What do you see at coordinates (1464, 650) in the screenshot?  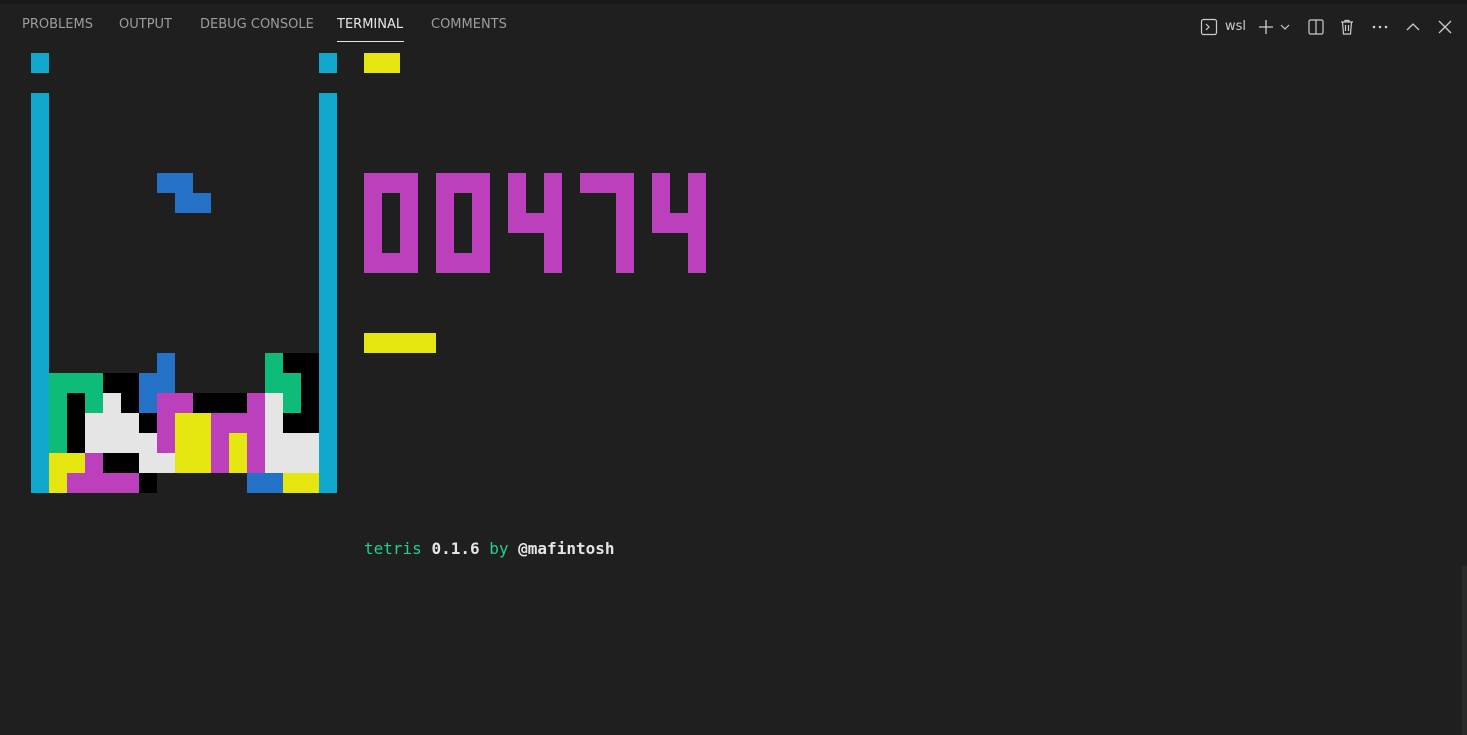 I see `terminal-scrollbar` at bounding box center [1464, 650].